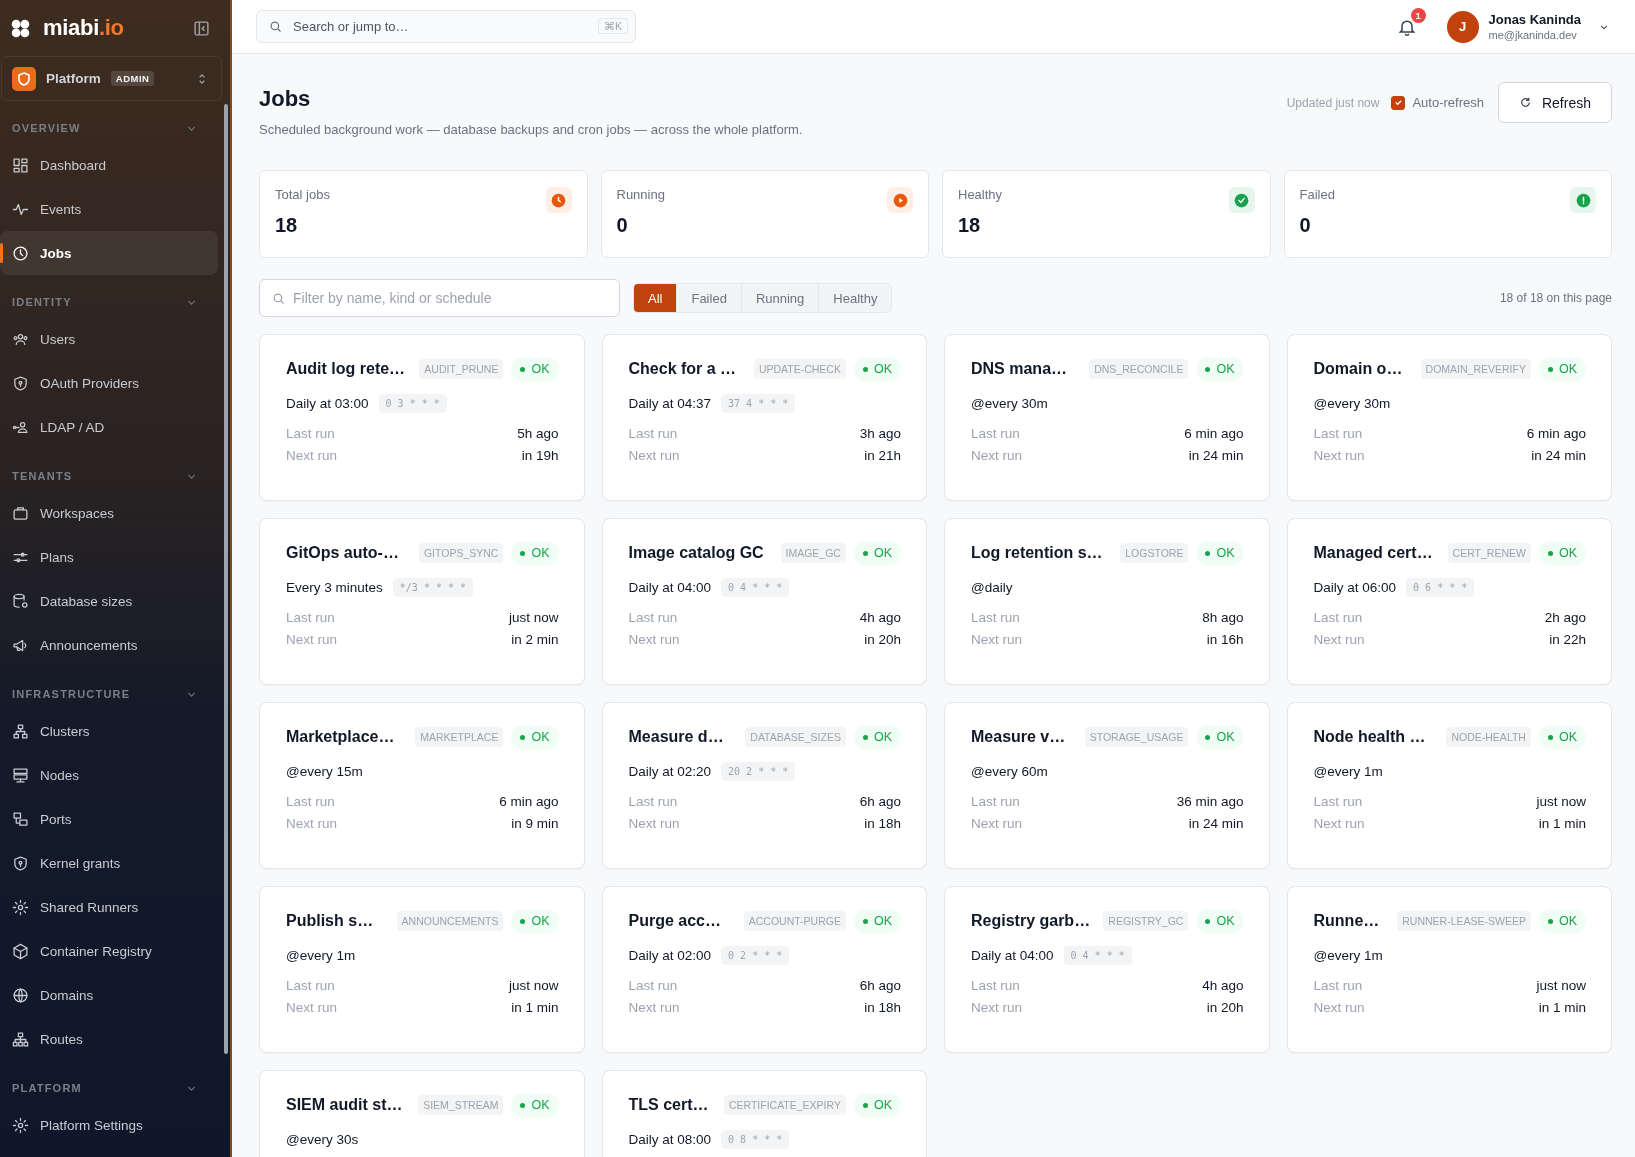 This screenshot has height=1157, width=1635. What do you see at coordinates (109, 995) in the screenshot?
I see `nav-item: Domains` at bounding box center [109, 995].